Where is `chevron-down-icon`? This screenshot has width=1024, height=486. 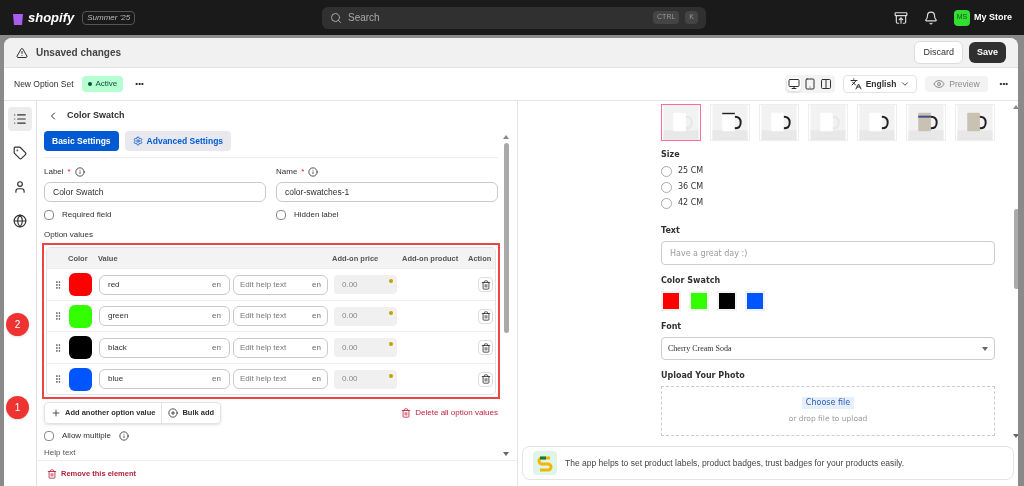
chevron-down-icon is located at coordinates (905, 84).